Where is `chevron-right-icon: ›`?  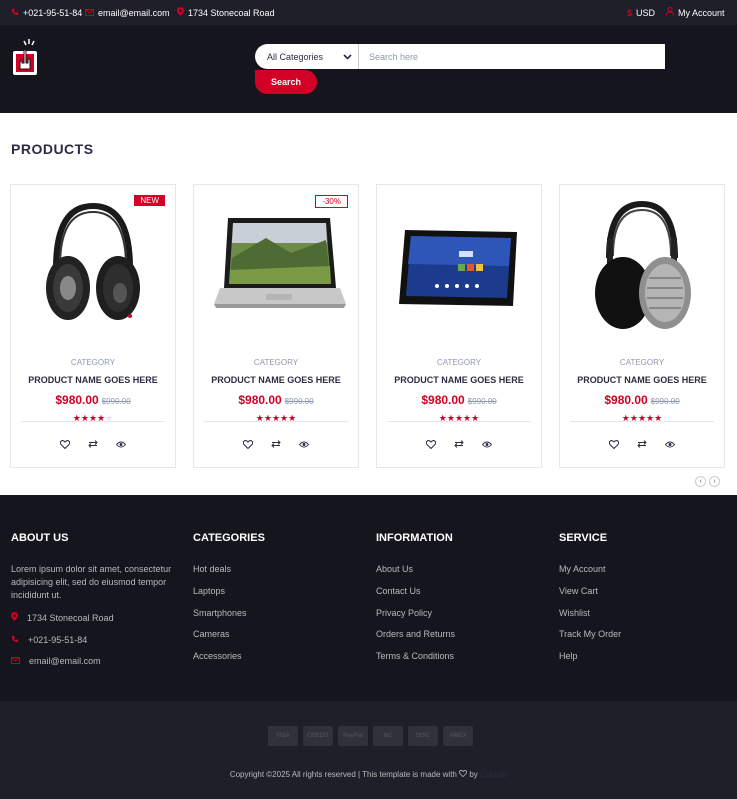
chevron-right-icon: › is located at coordinates (714, 481).